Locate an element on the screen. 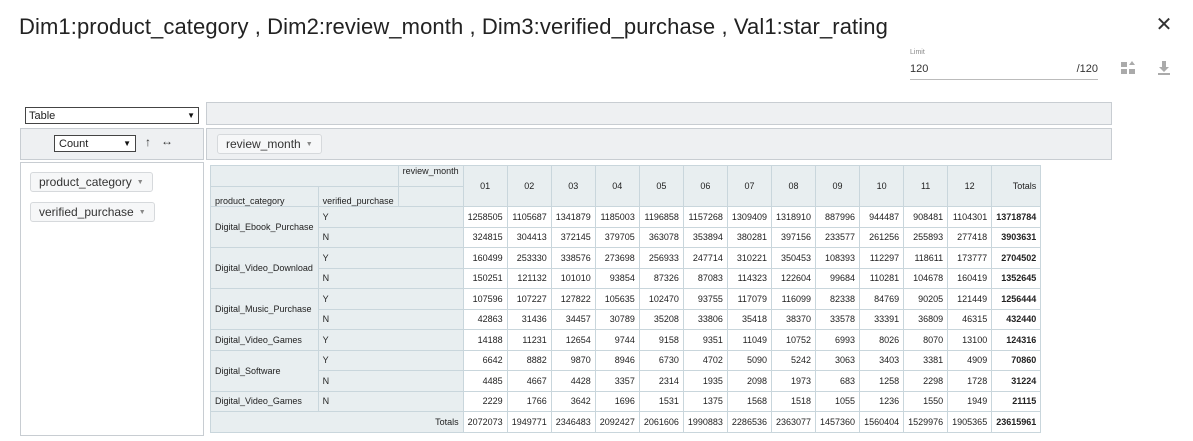 The height and width of the screenshot is (441, 1193). table-cell: 8882 is located at coordinates (529, 360).